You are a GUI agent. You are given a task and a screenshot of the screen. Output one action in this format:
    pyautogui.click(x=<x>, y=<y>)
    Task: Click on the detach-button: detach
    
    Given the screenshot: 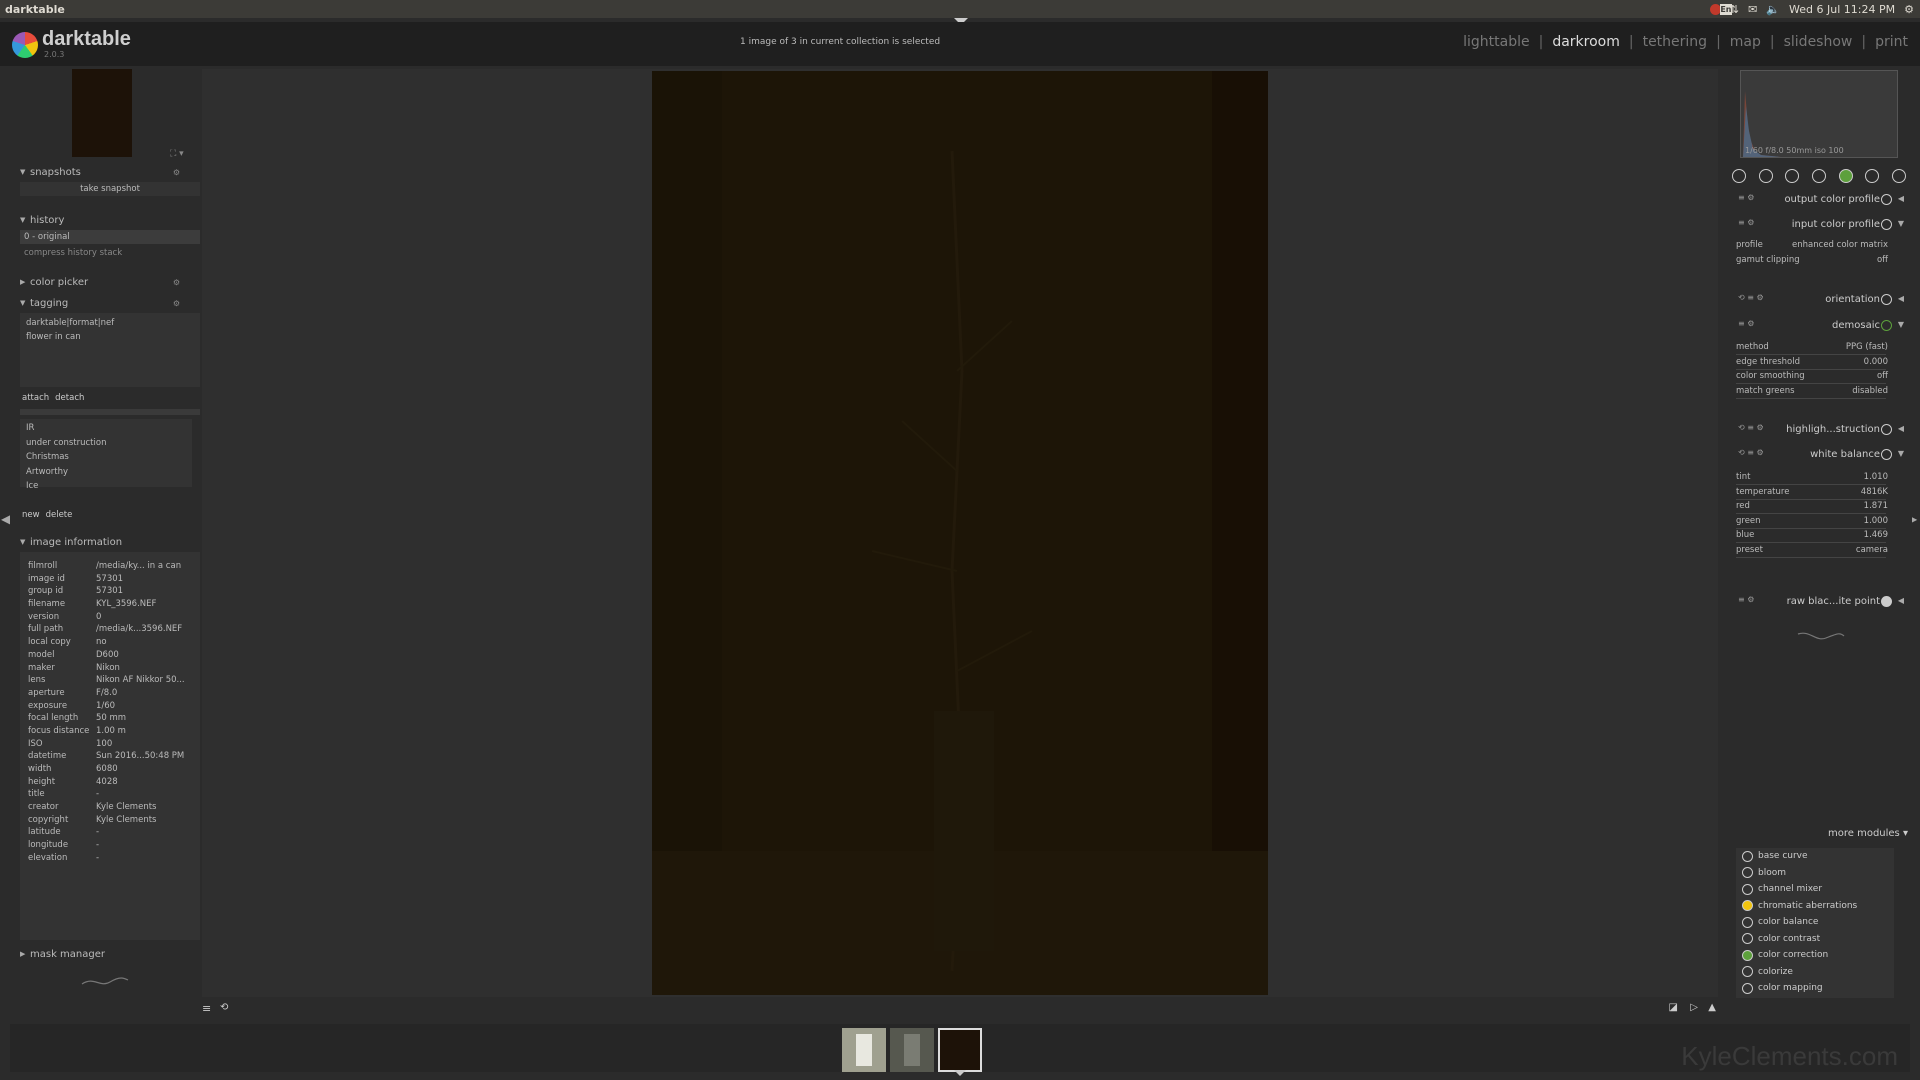 What is the action you would take?
    pyautogui.click(x=69, y=398)
    